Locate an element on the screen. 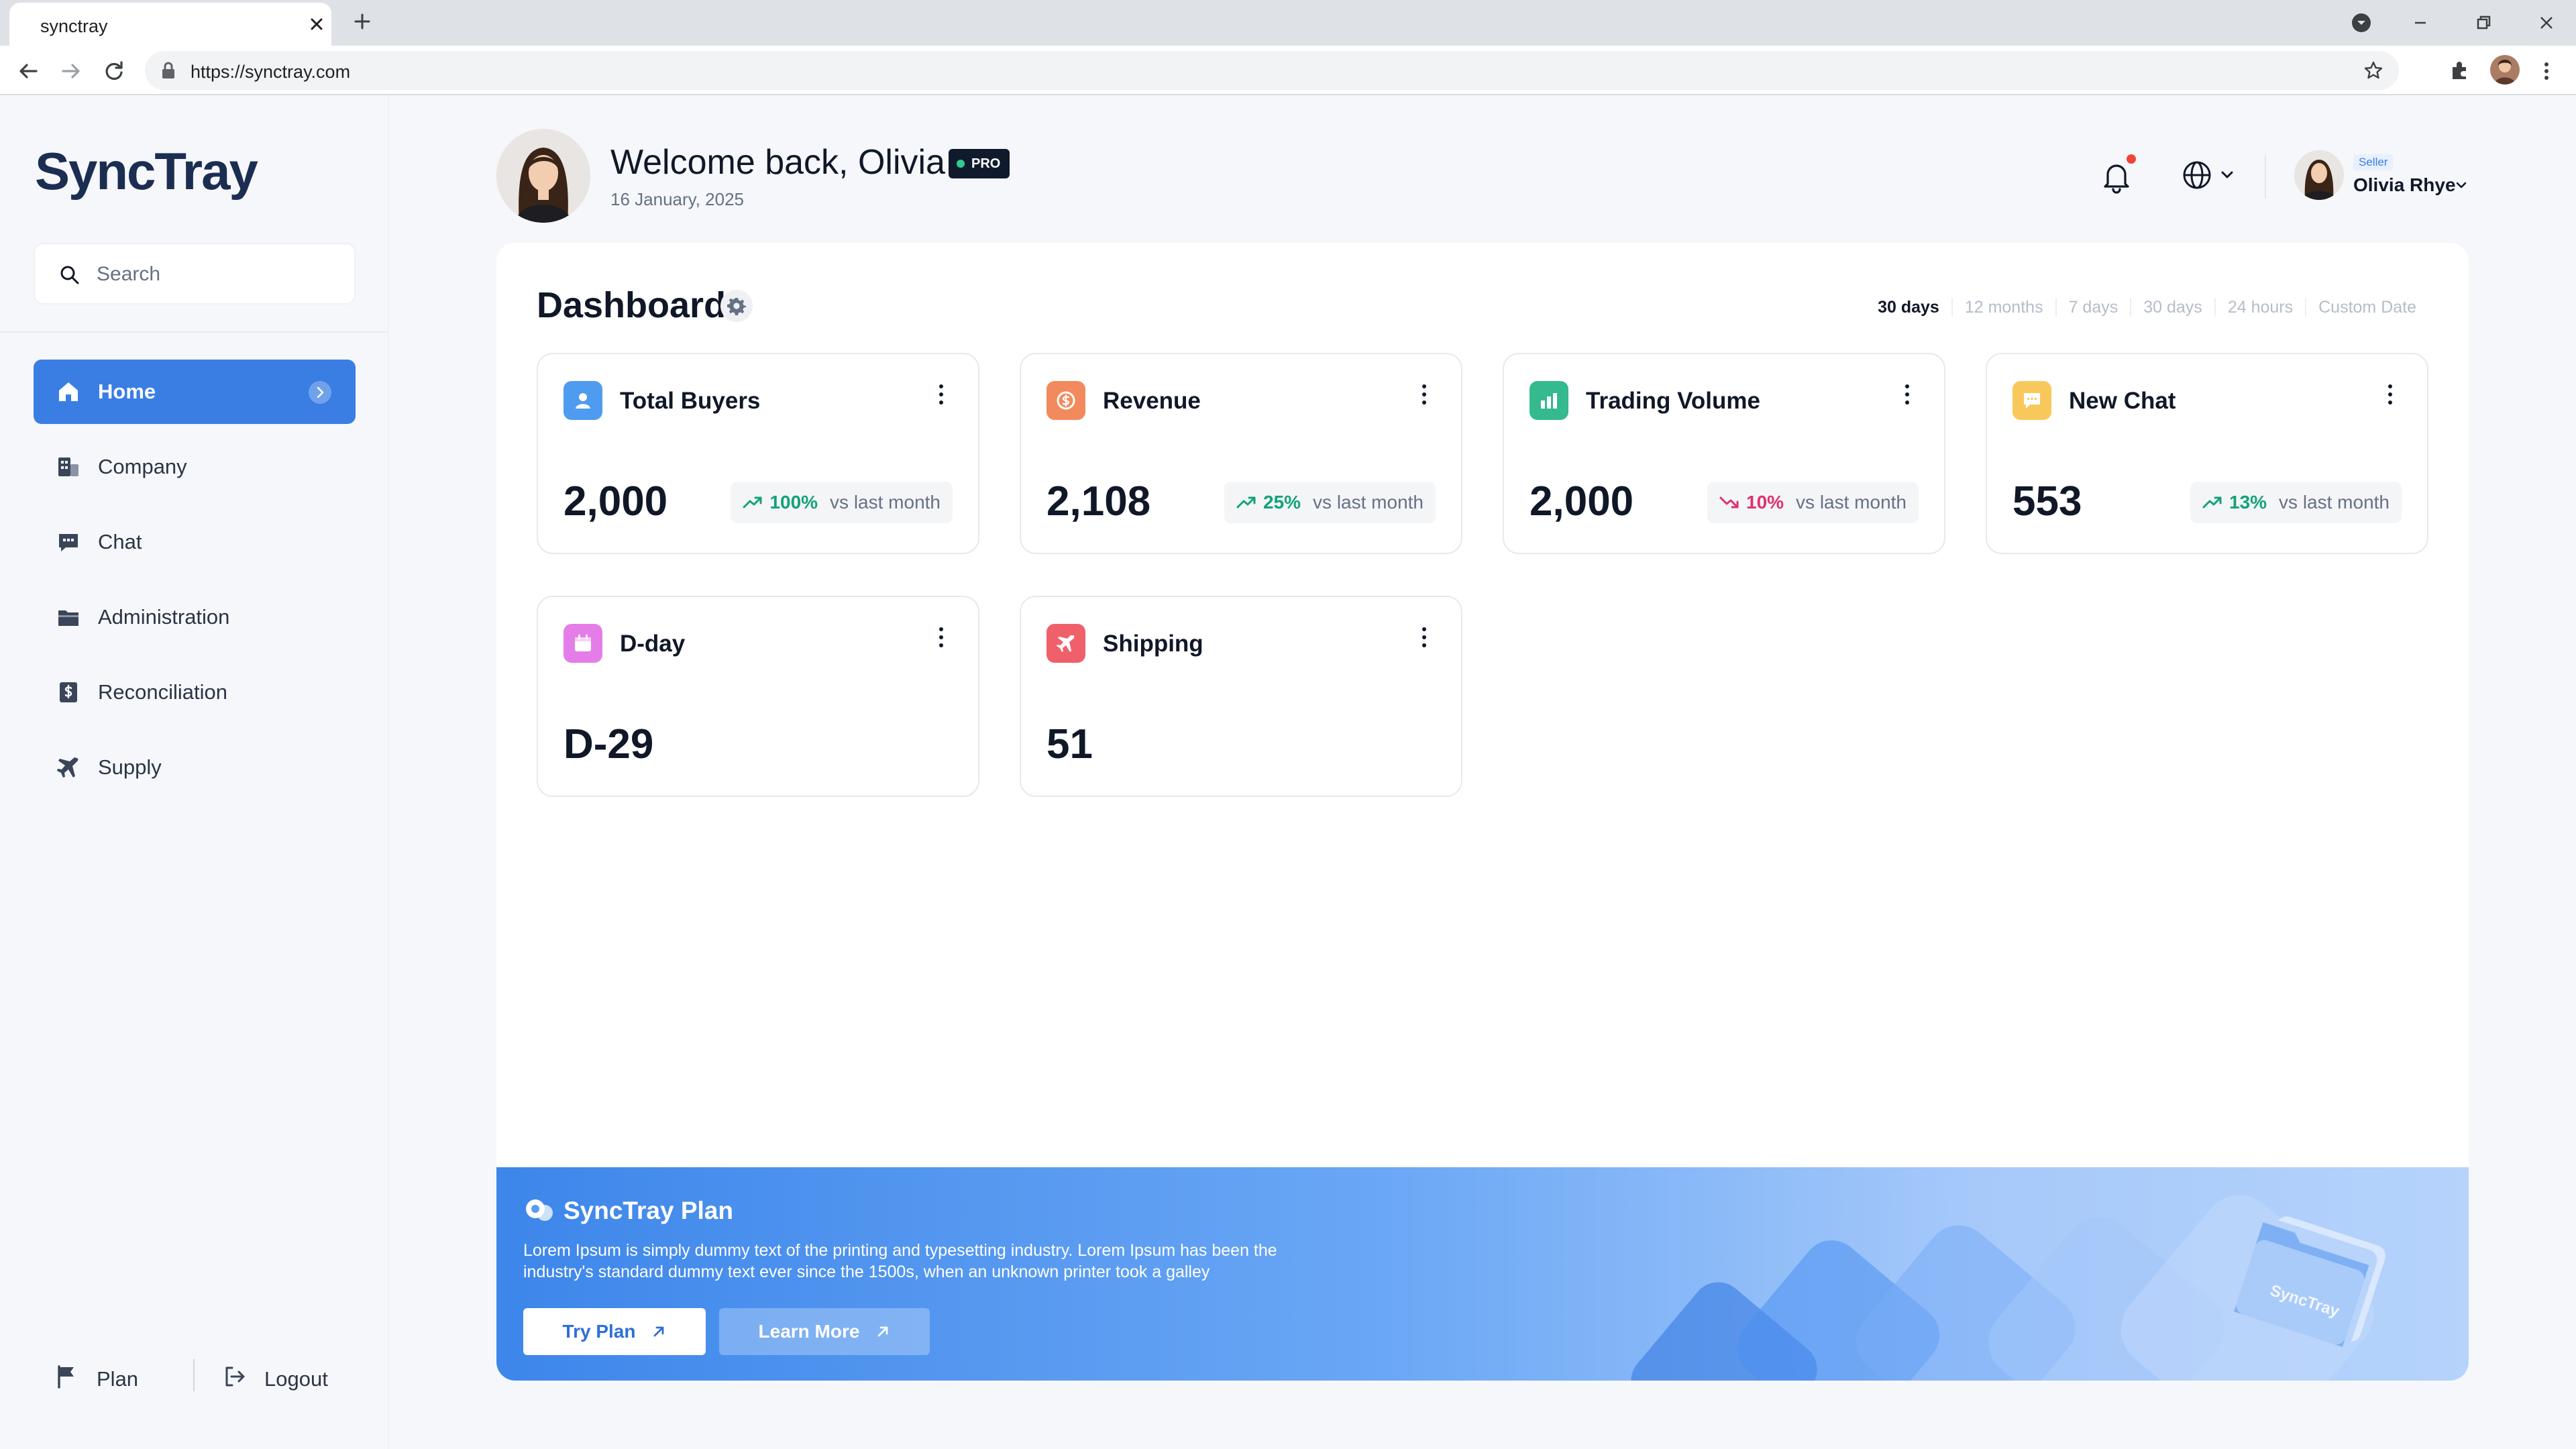  dashboard-settings-button is located at coordinates (736, 306).